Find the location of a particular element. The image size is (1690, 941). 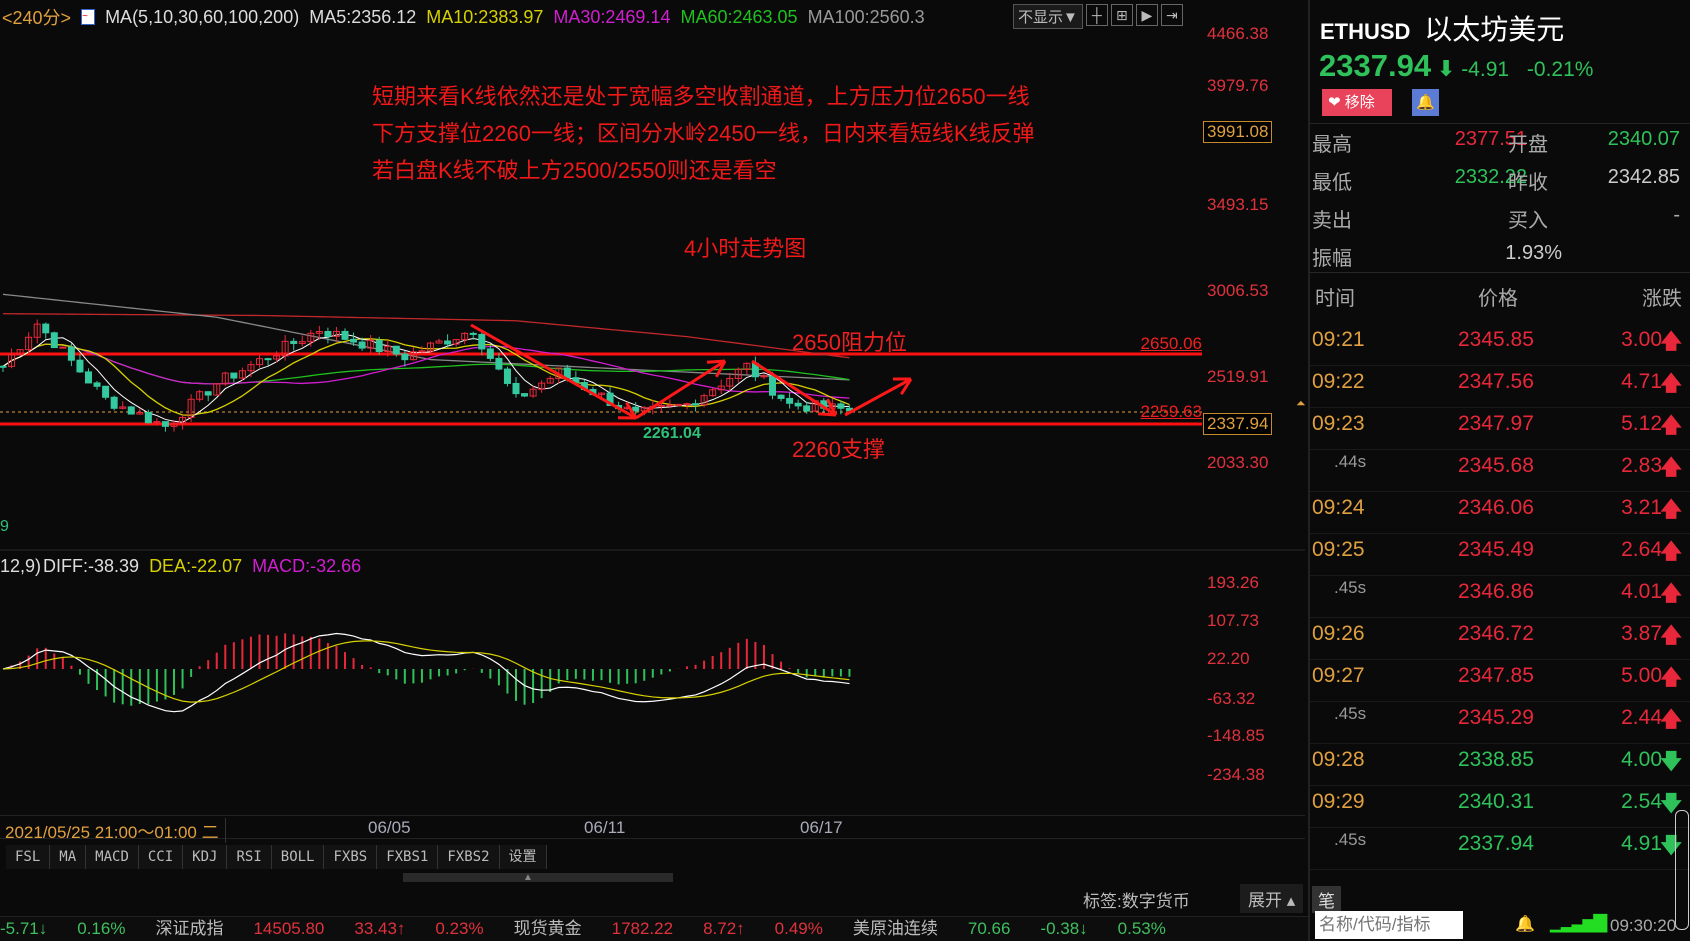

col-time: 时间 is located at coordinates (1335, 299).